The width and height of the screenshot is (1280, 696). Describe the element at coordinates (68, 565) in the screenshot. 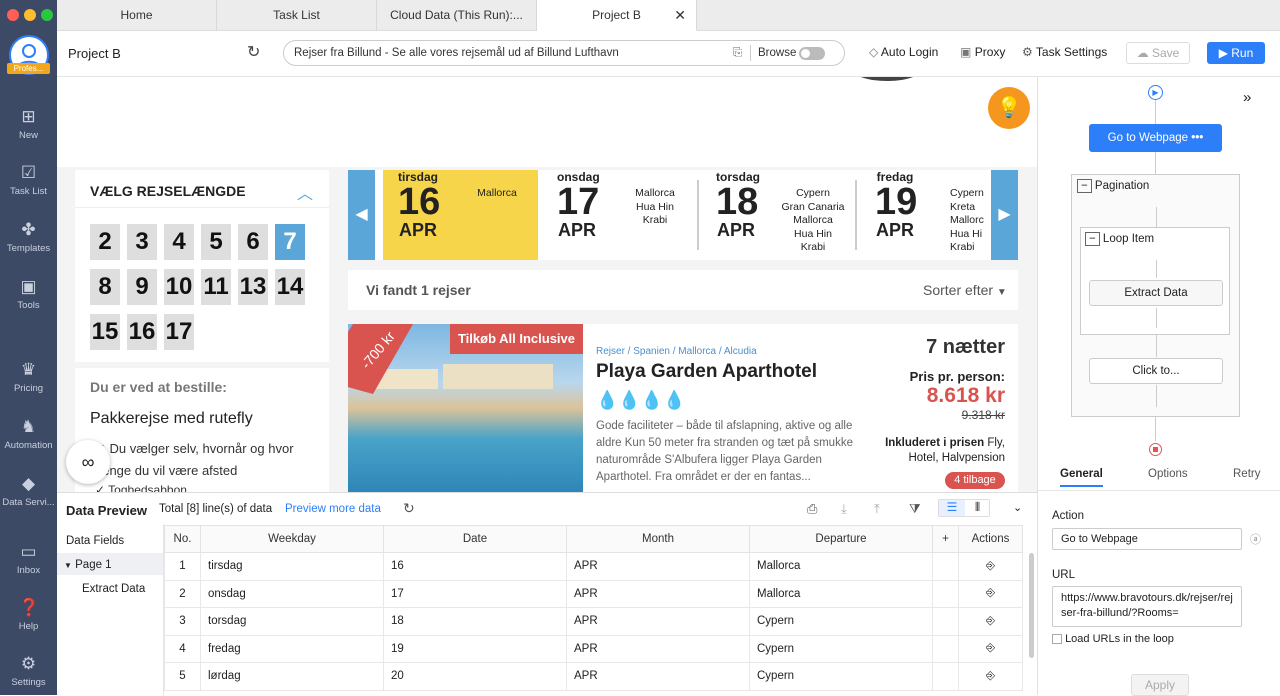

I see `caret-down-icon: ▼` at that location.